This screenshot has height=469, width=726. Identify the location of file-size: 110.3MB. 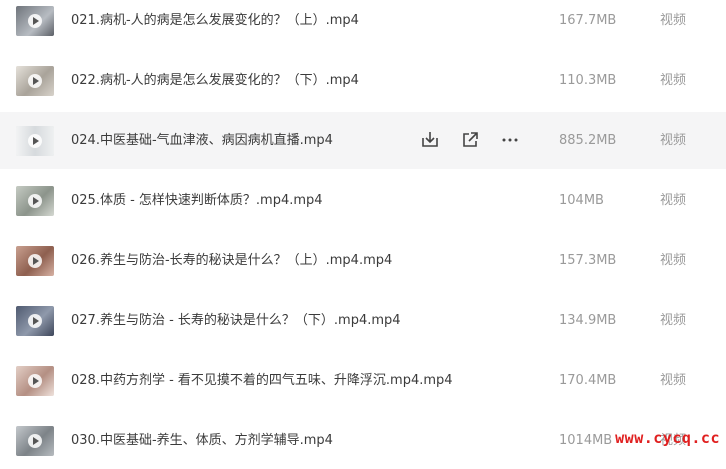
(588, 80).